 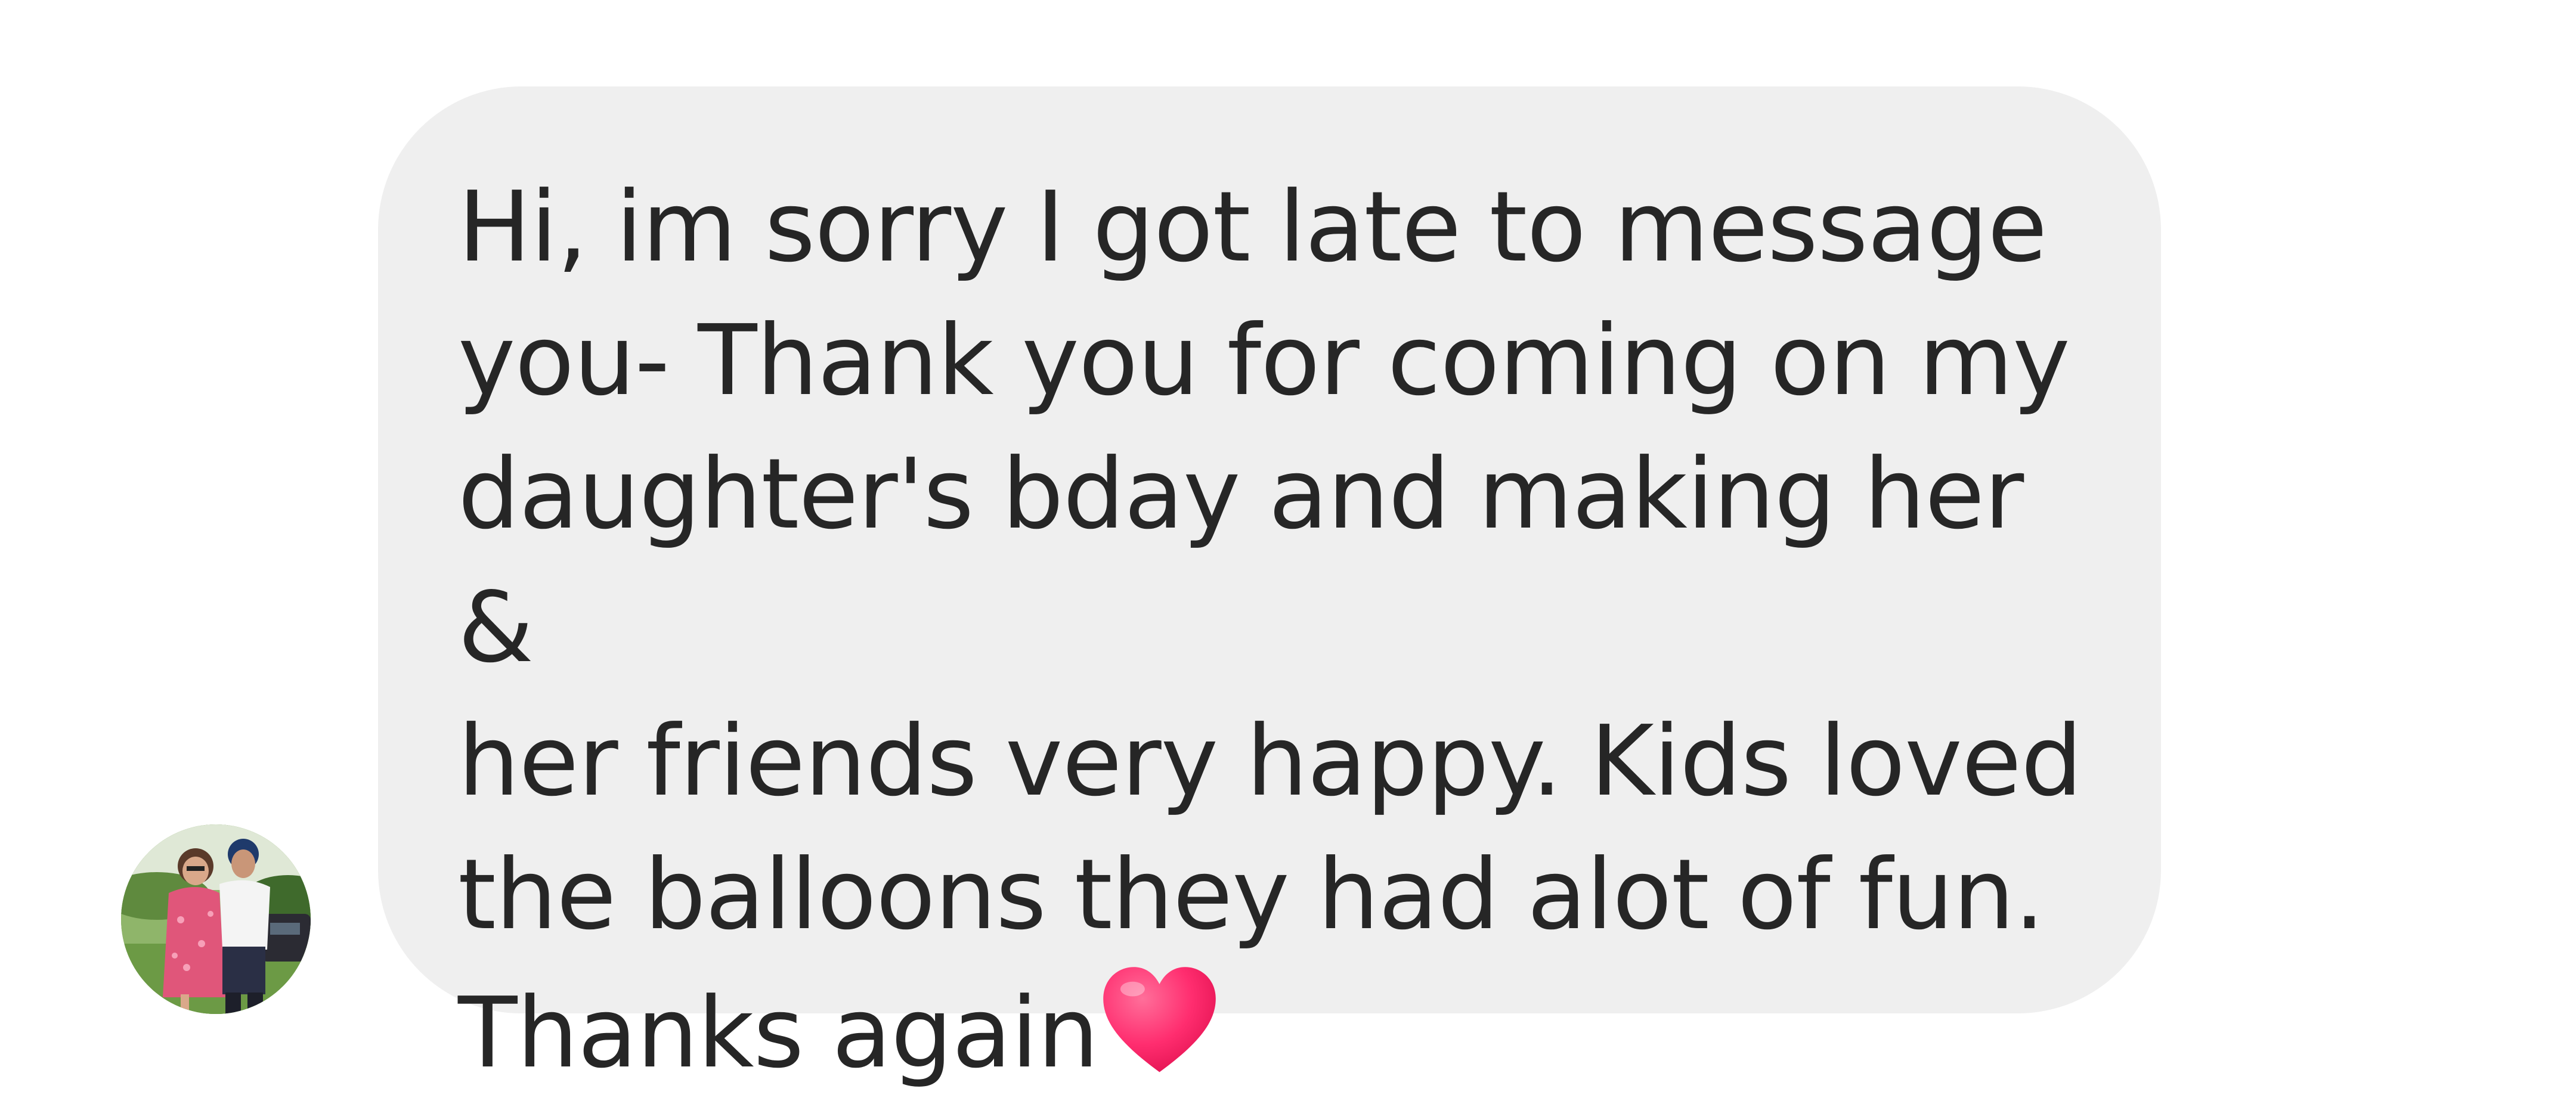 I want to click on red-heart-icon, so click(x=1159, y=1023).